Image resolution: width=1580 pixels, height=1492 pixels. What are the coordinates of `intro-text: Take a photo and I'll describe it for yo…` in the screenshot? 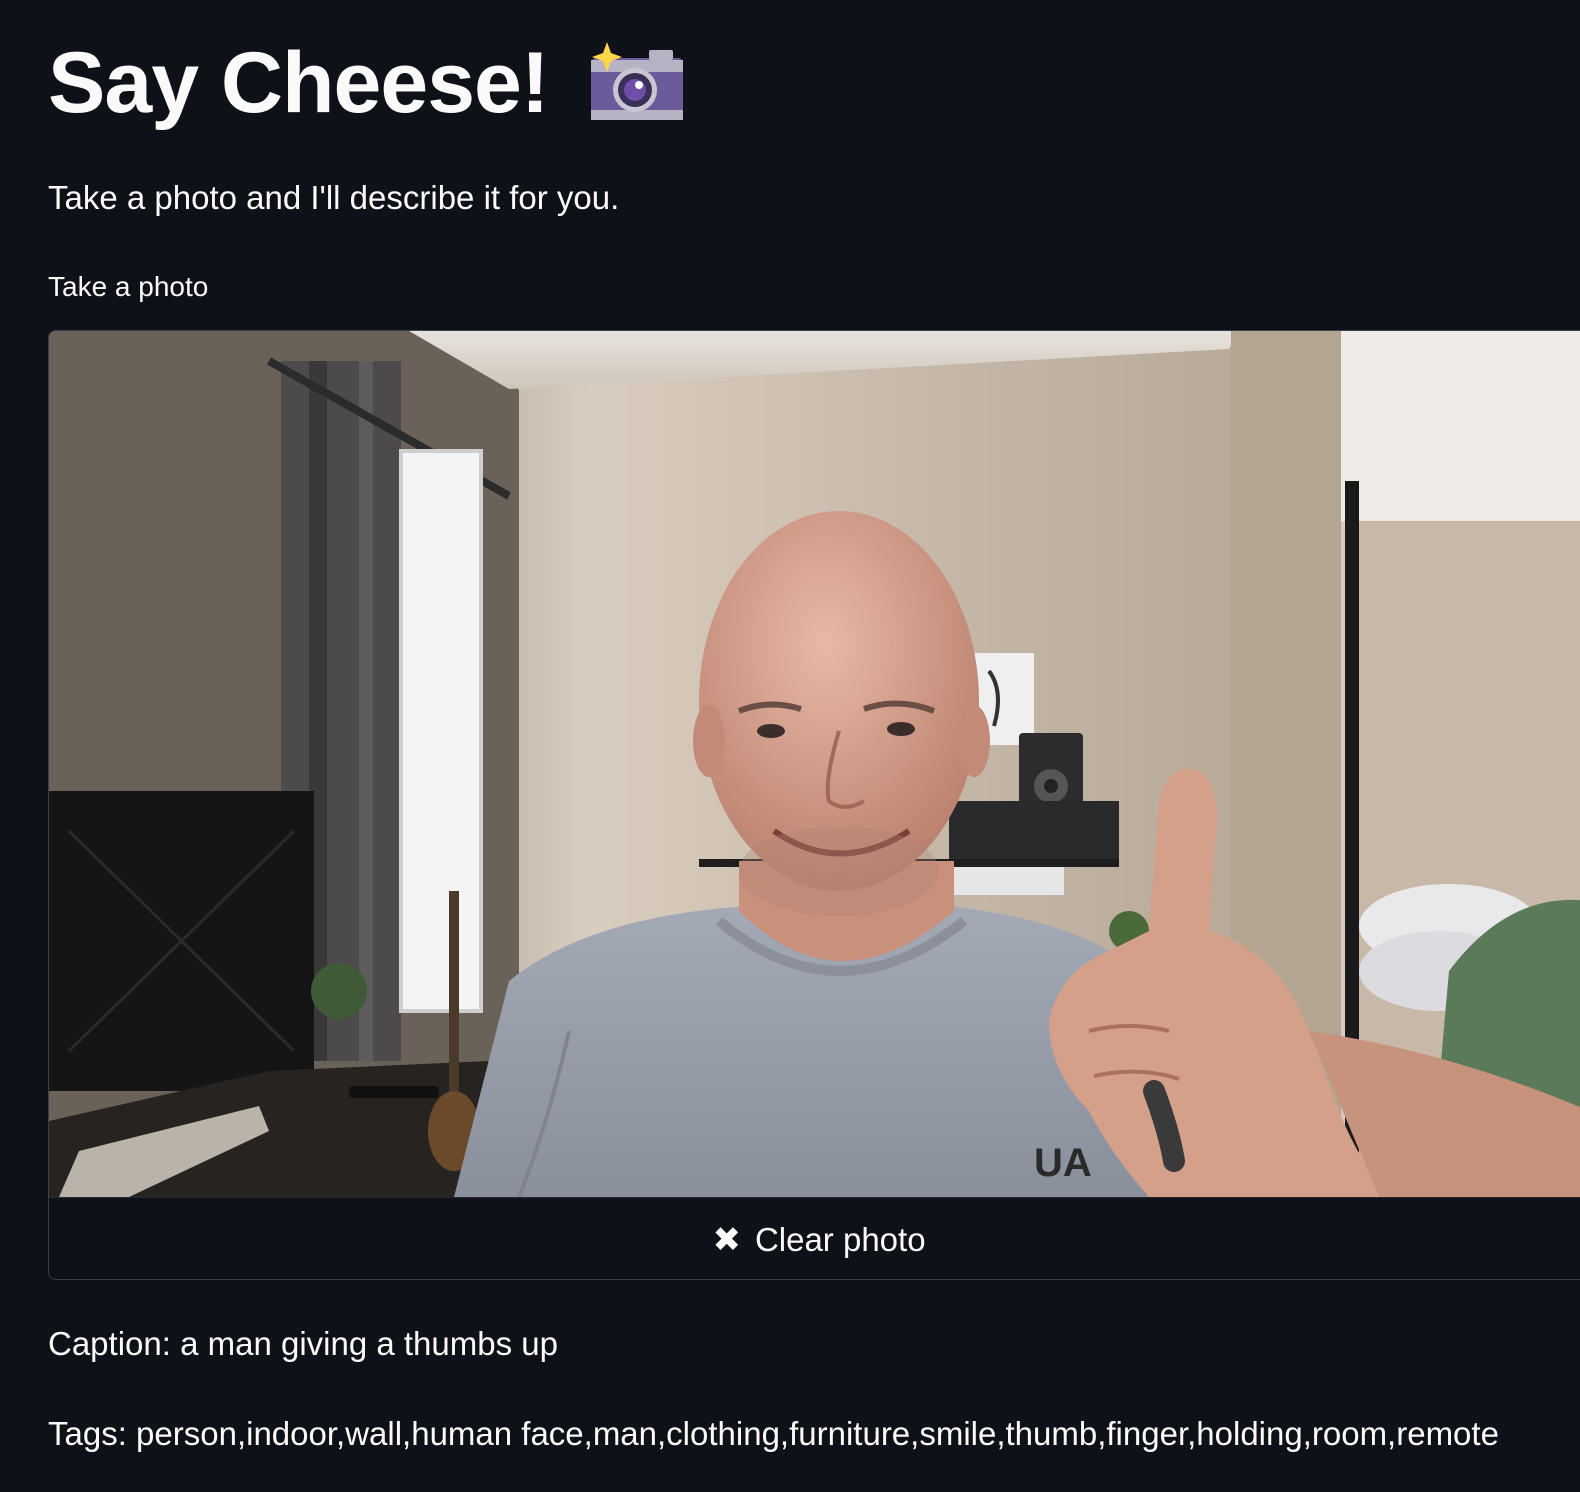 It's located at (334, 197).